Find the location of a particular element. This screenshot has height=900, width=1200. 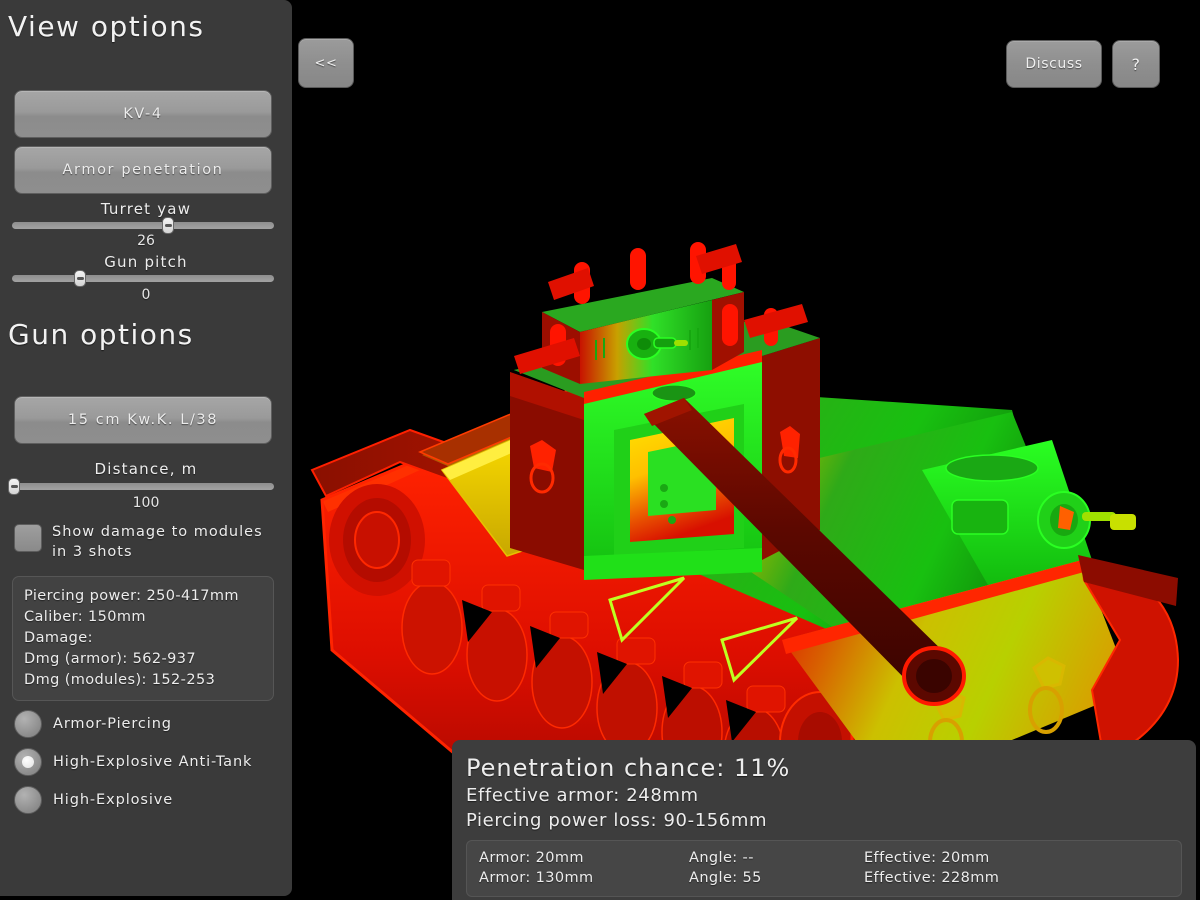

shell-type-option-heat: High-Explosive Anti-Tank is located at coordinates (149, 762).